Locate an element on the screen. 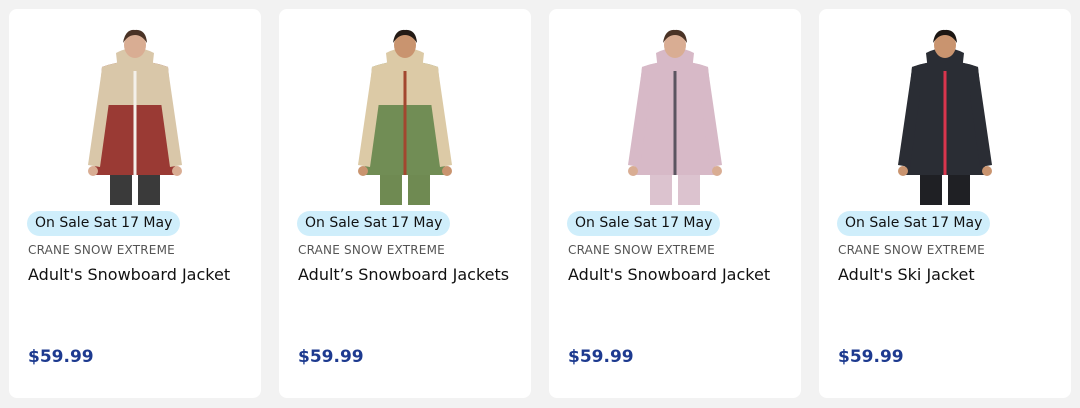 The height and width of the screenshot is (408, 1080). product-title: Adult’s Snowboard Jackets is located at coordinates (403, 274).